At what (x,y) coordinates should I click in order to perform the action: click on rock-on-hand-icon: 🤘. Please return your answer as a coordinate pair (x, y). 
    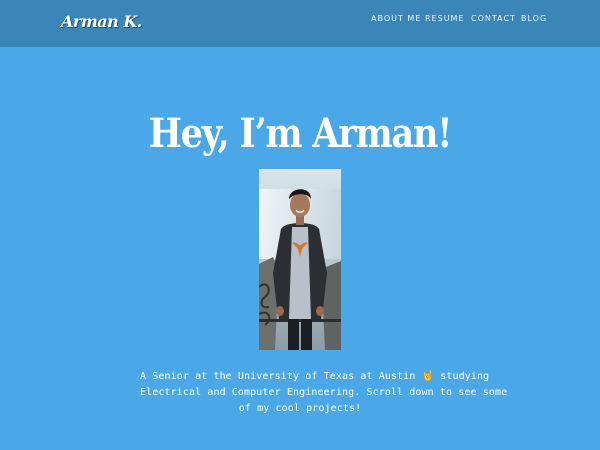
    Looking at the image, I should click on (428, 376).